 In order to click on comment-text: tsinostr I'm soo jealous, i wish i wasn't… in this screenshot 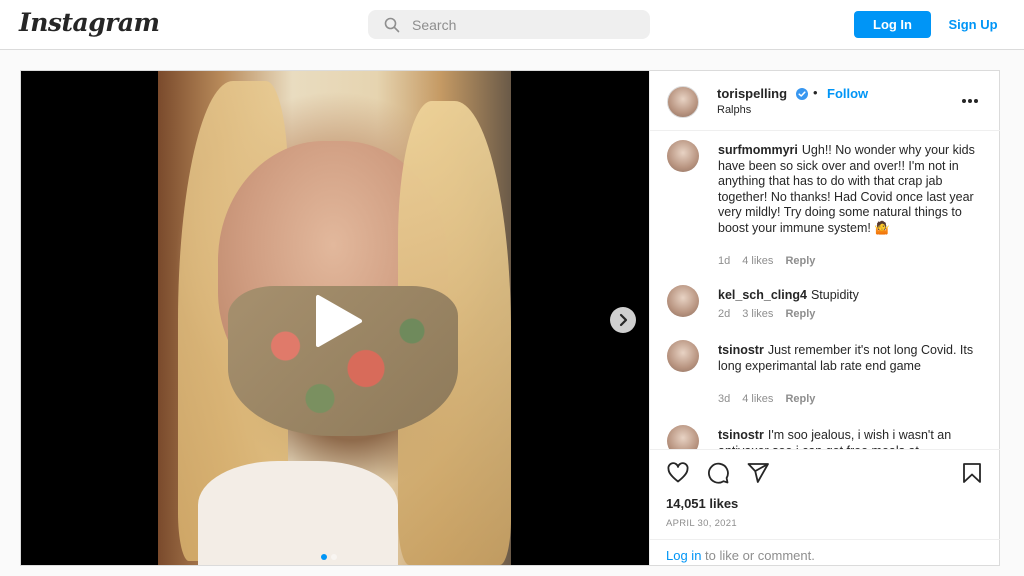, I will do `click(853, 438)`.